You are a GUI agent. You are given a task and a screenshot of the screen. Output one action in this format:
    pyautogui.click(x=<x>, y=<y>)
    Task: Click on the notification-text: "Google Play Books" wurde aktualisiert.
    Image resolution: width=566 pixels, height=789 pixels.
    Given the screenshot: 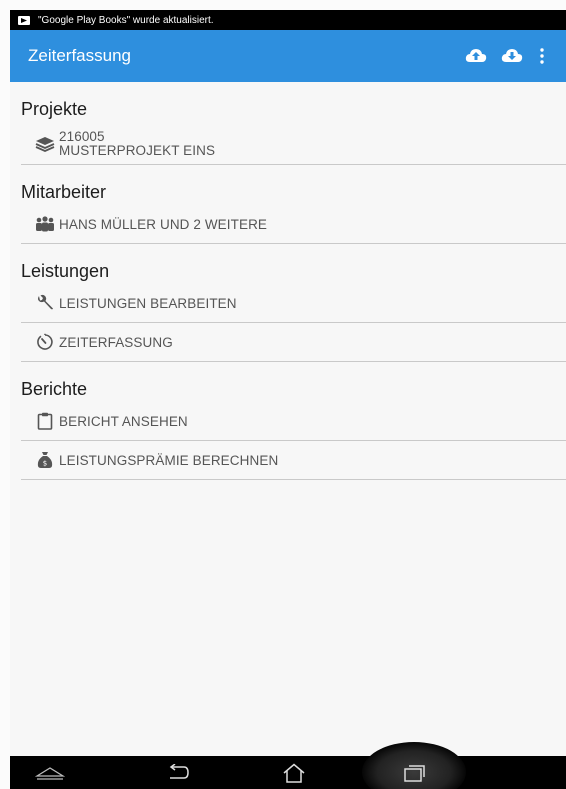 What is the action you would take?
    pyautogui.click(x=126, y=20)
    